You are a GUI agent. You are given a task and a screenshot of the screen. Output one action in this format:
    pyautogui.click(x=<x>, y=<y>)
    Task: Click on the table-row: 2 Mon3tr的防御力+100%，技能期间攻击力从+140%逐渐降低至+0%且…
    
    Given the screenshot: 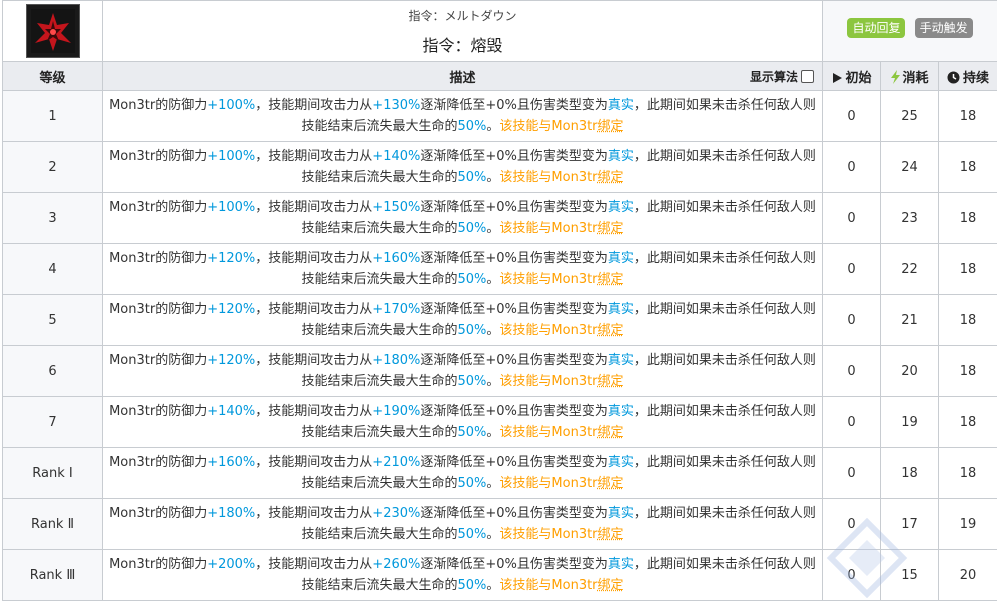 What is the action you would take?
    pyautogui.click(x=500, y=167)
    